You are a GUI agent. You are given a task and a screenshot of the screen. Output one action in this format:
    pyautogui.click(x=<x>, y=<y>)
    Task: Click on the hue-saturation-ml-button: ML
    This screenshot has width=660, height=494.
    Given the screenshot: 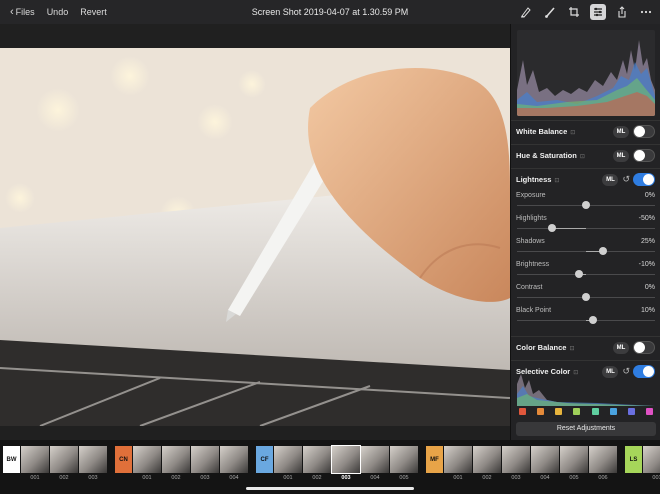 What is the action you would take?
    pyautogui.click(x=621, y=155)
    